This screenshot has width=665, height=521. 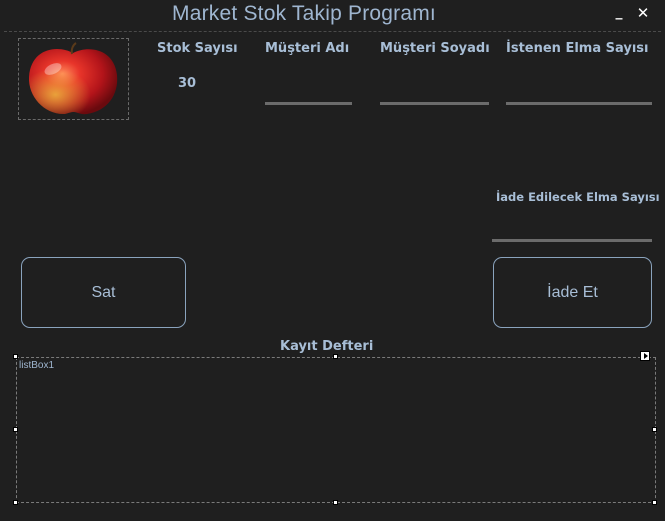 I want to click on requested-apples-input, so click(x=579, y=94).